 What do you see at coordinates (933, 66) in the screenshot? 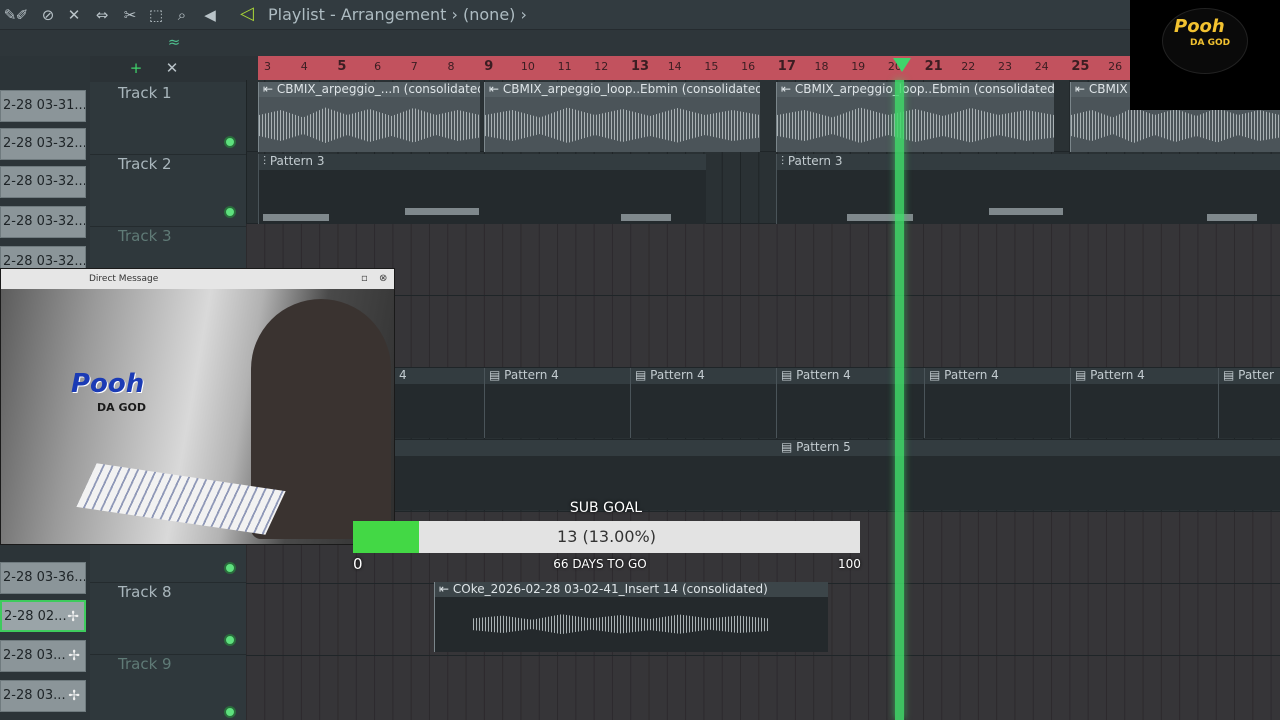
I see `ruler-bar-number: 21` at bounding box center [933, 66].